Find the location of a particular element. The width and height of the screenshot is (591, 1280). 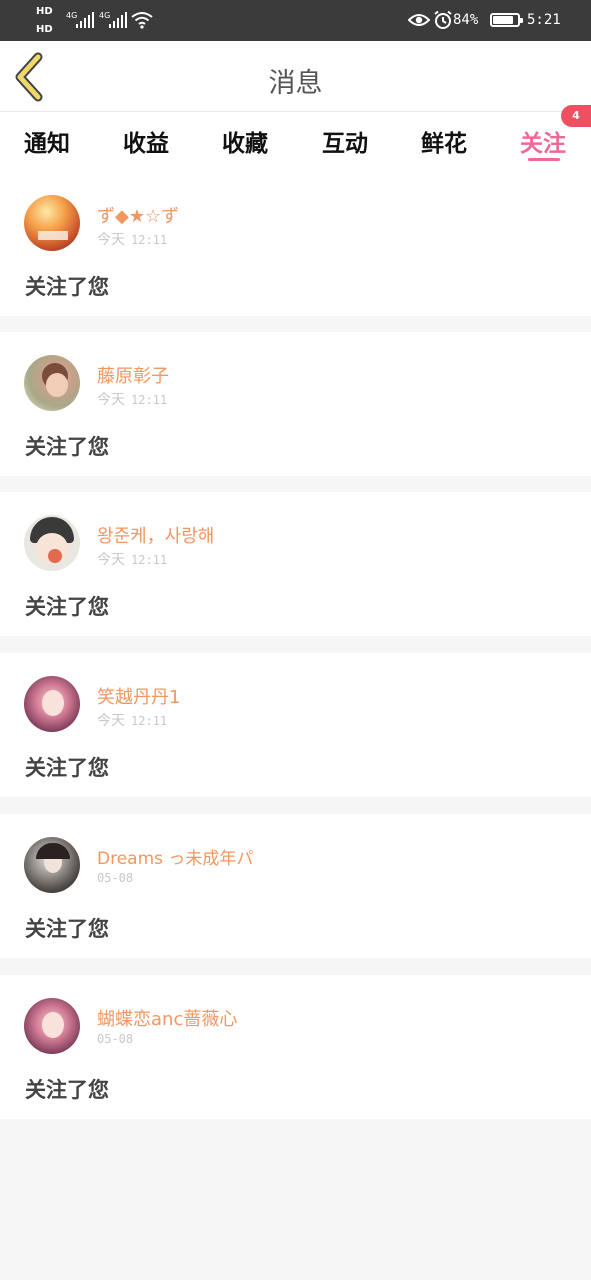

eye-icon is located at coordinates (419, 20).